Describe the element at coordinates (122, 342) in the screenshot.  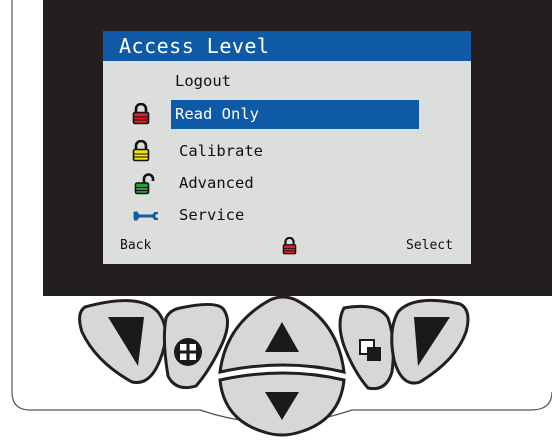
I see `left-softkey-button` at that location.